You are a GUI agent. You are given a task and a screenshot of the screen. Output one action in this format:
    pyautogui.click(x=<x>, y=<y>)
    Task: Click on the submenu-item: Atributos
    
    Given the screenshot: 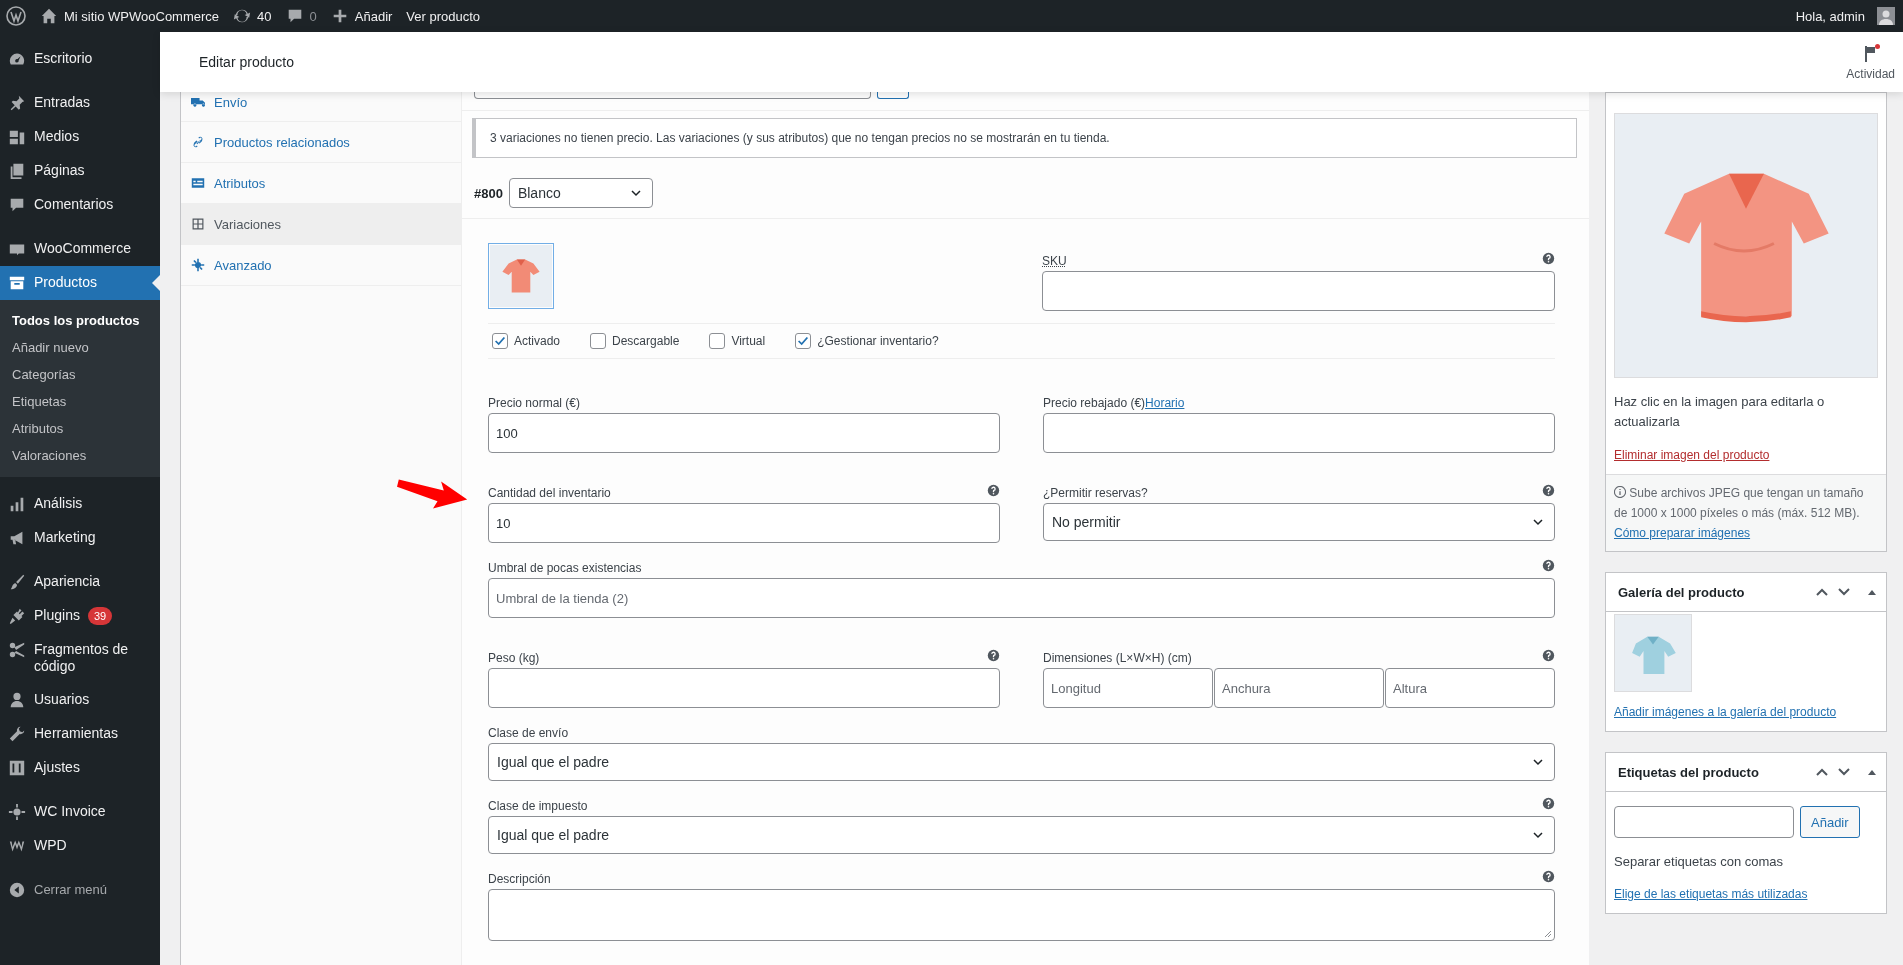 What is the action you would take?
    pyautogui.click(x=80, y=428)
    